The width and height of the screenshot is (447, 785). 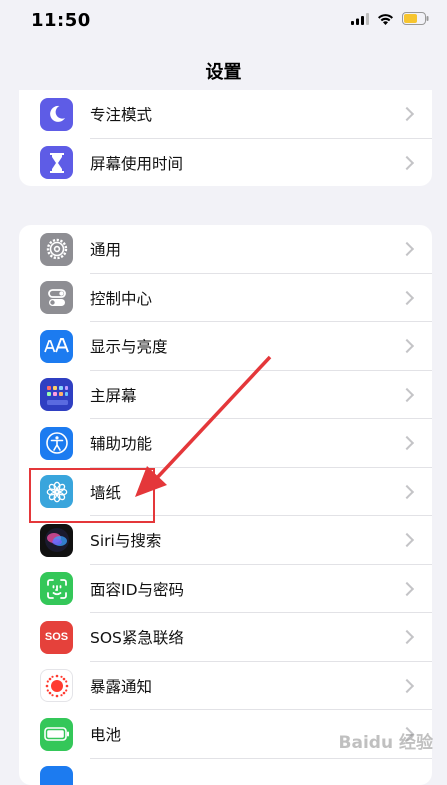 What do you see at coordinates (386, 740) in the screenshot?
I see `watermark: Baidu 经验` at bounding box center [386, 740].